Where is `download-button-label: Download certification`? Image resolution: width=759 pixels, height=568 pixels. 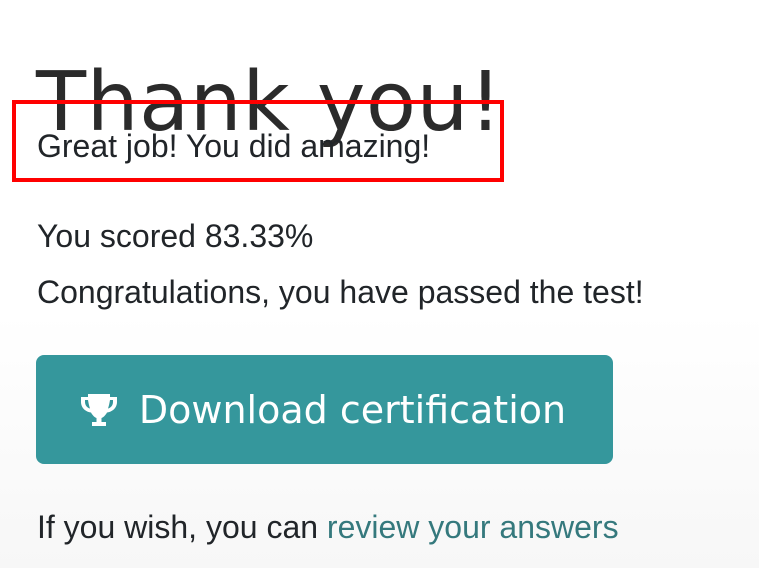
download-button-label: Download certification is located at coordinates (352, 409).